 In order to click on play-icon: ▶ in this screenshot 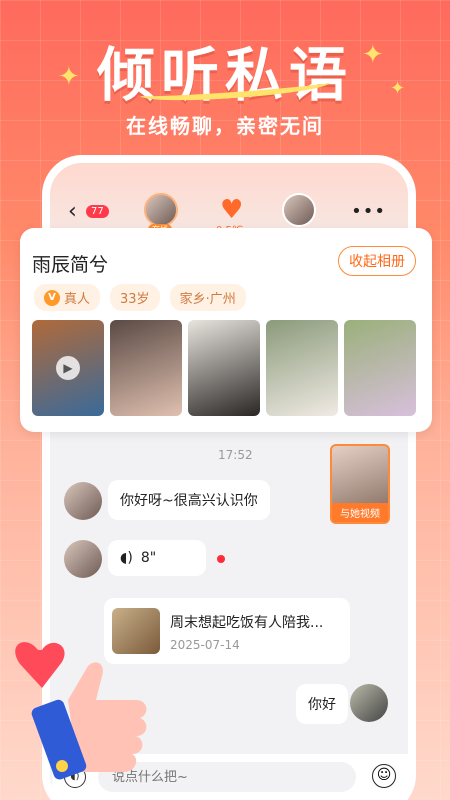, I will do `click(68, 368)`.